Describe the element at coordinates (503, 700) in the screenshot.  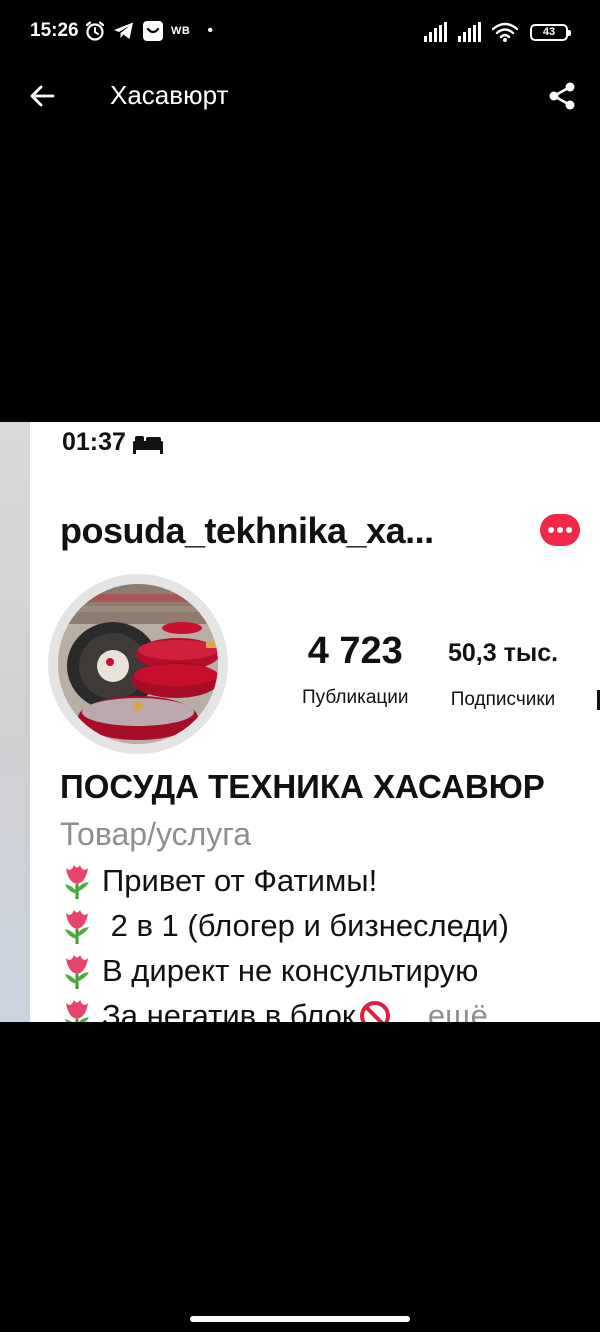
I see `stat-followers-label: Подписчики` at that location.